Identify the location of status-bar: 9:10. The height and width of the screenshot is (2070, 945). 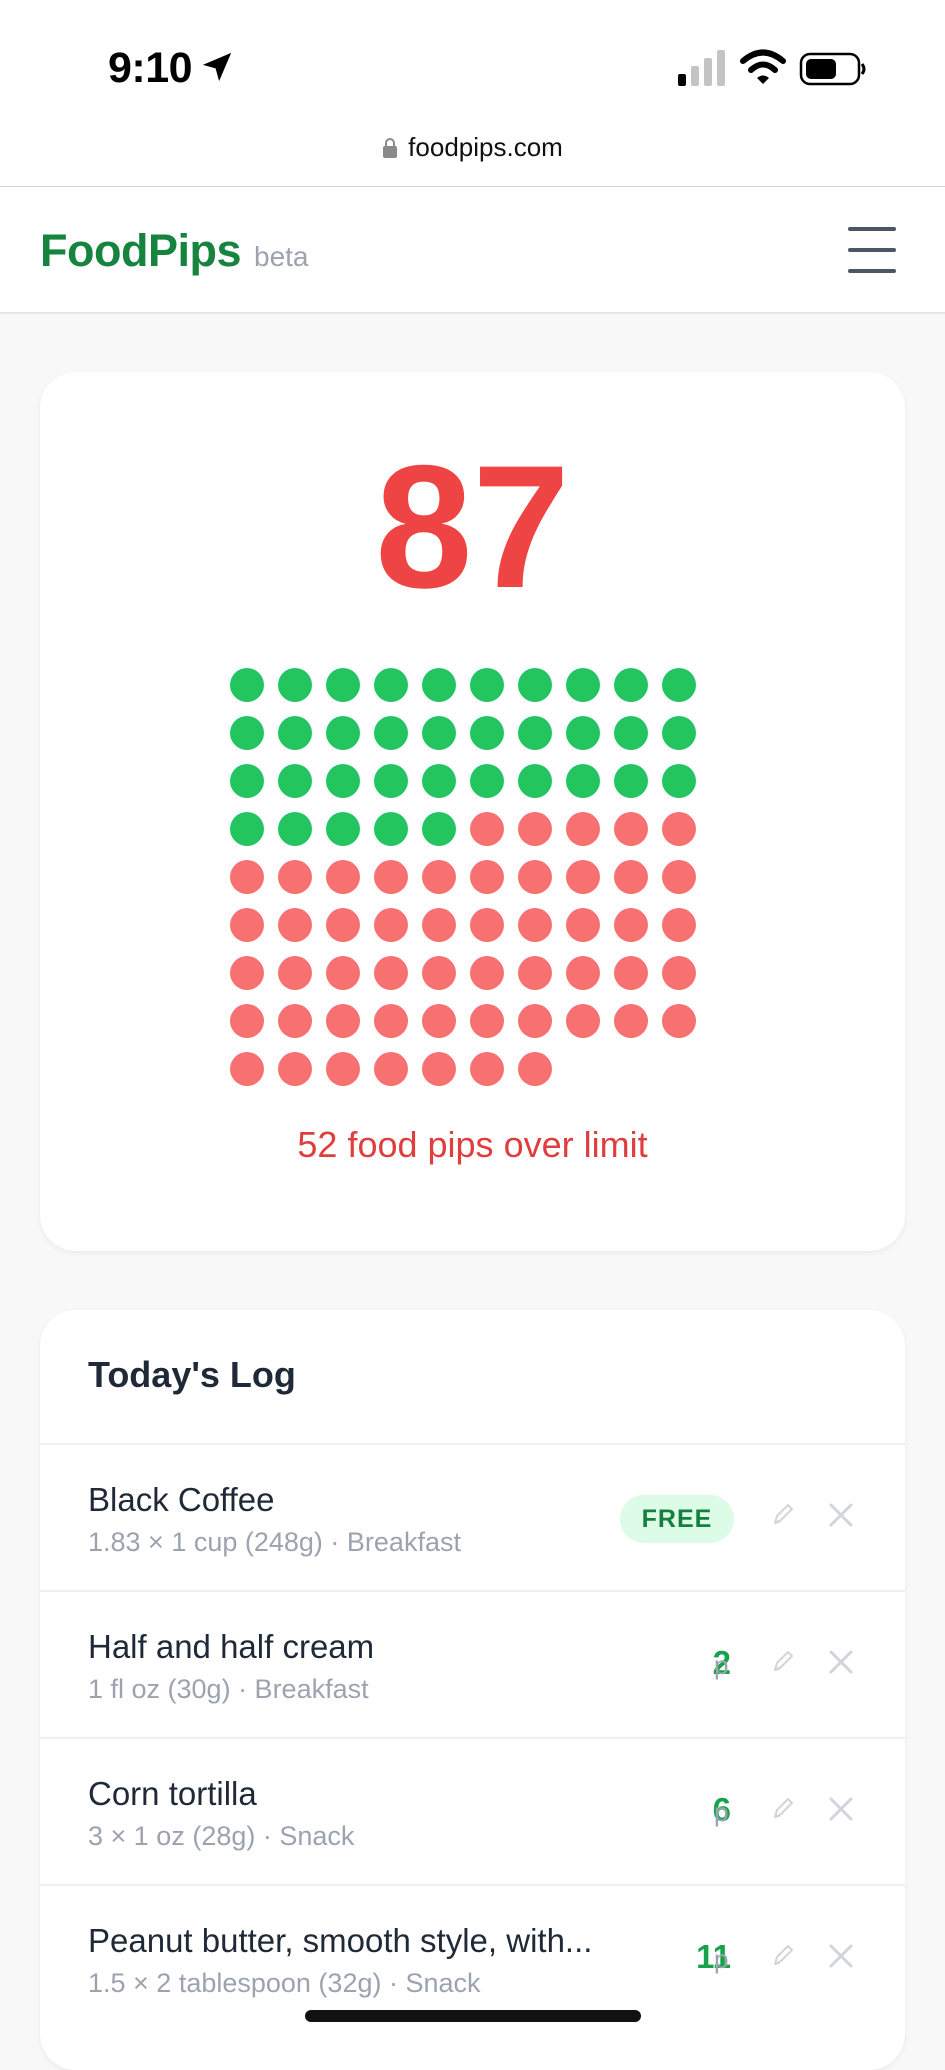
(472, 60).